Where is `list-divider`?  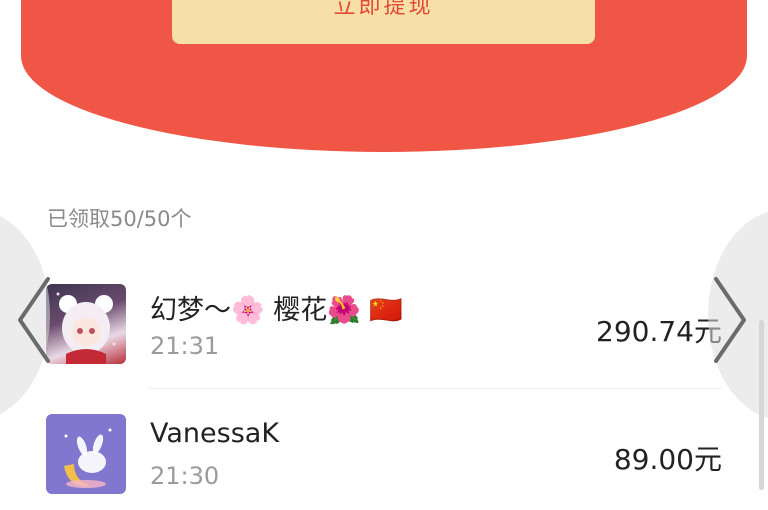 list-divider is located at coordinates (436, 388).